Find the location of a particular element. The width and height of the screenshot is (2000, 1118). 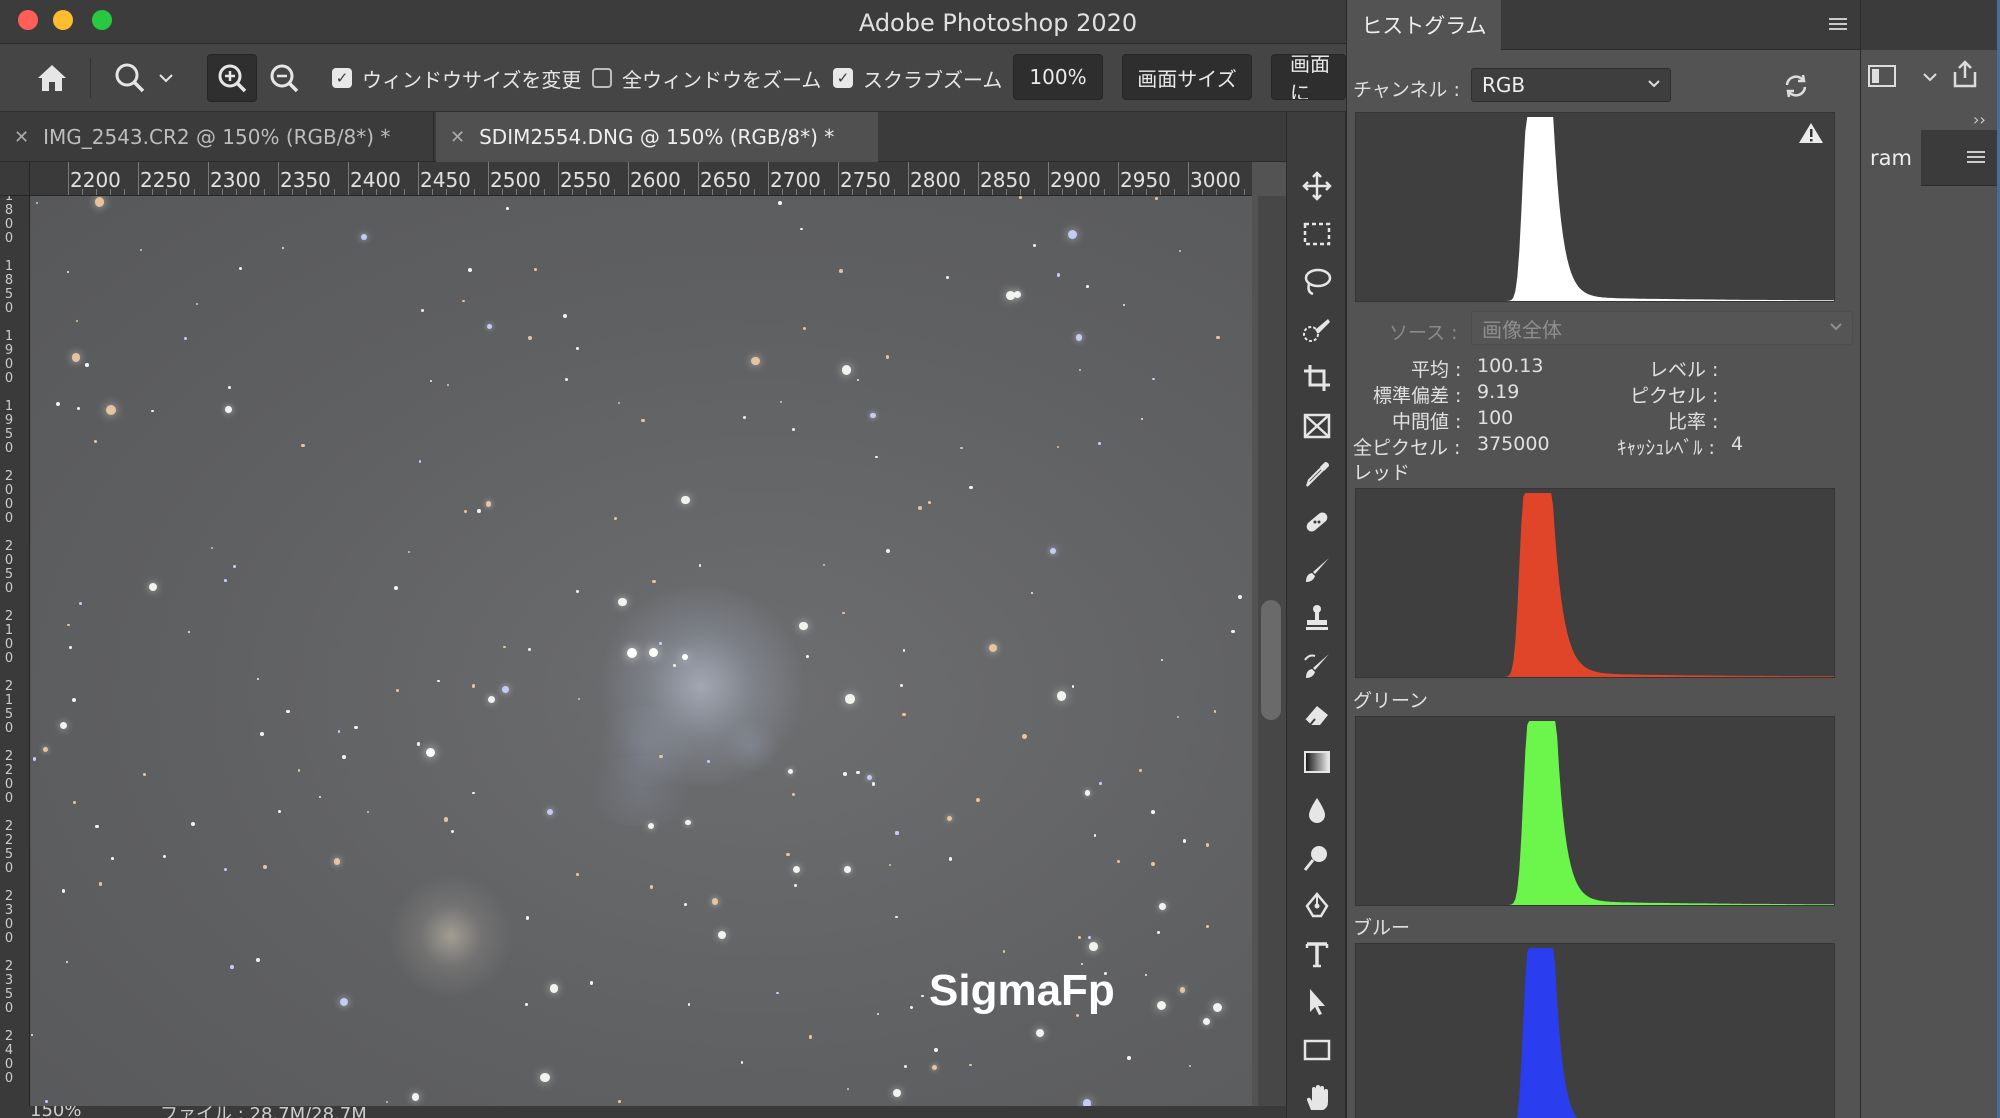

clone-stamp-tool-icon is located at coordinates (1317, 618).